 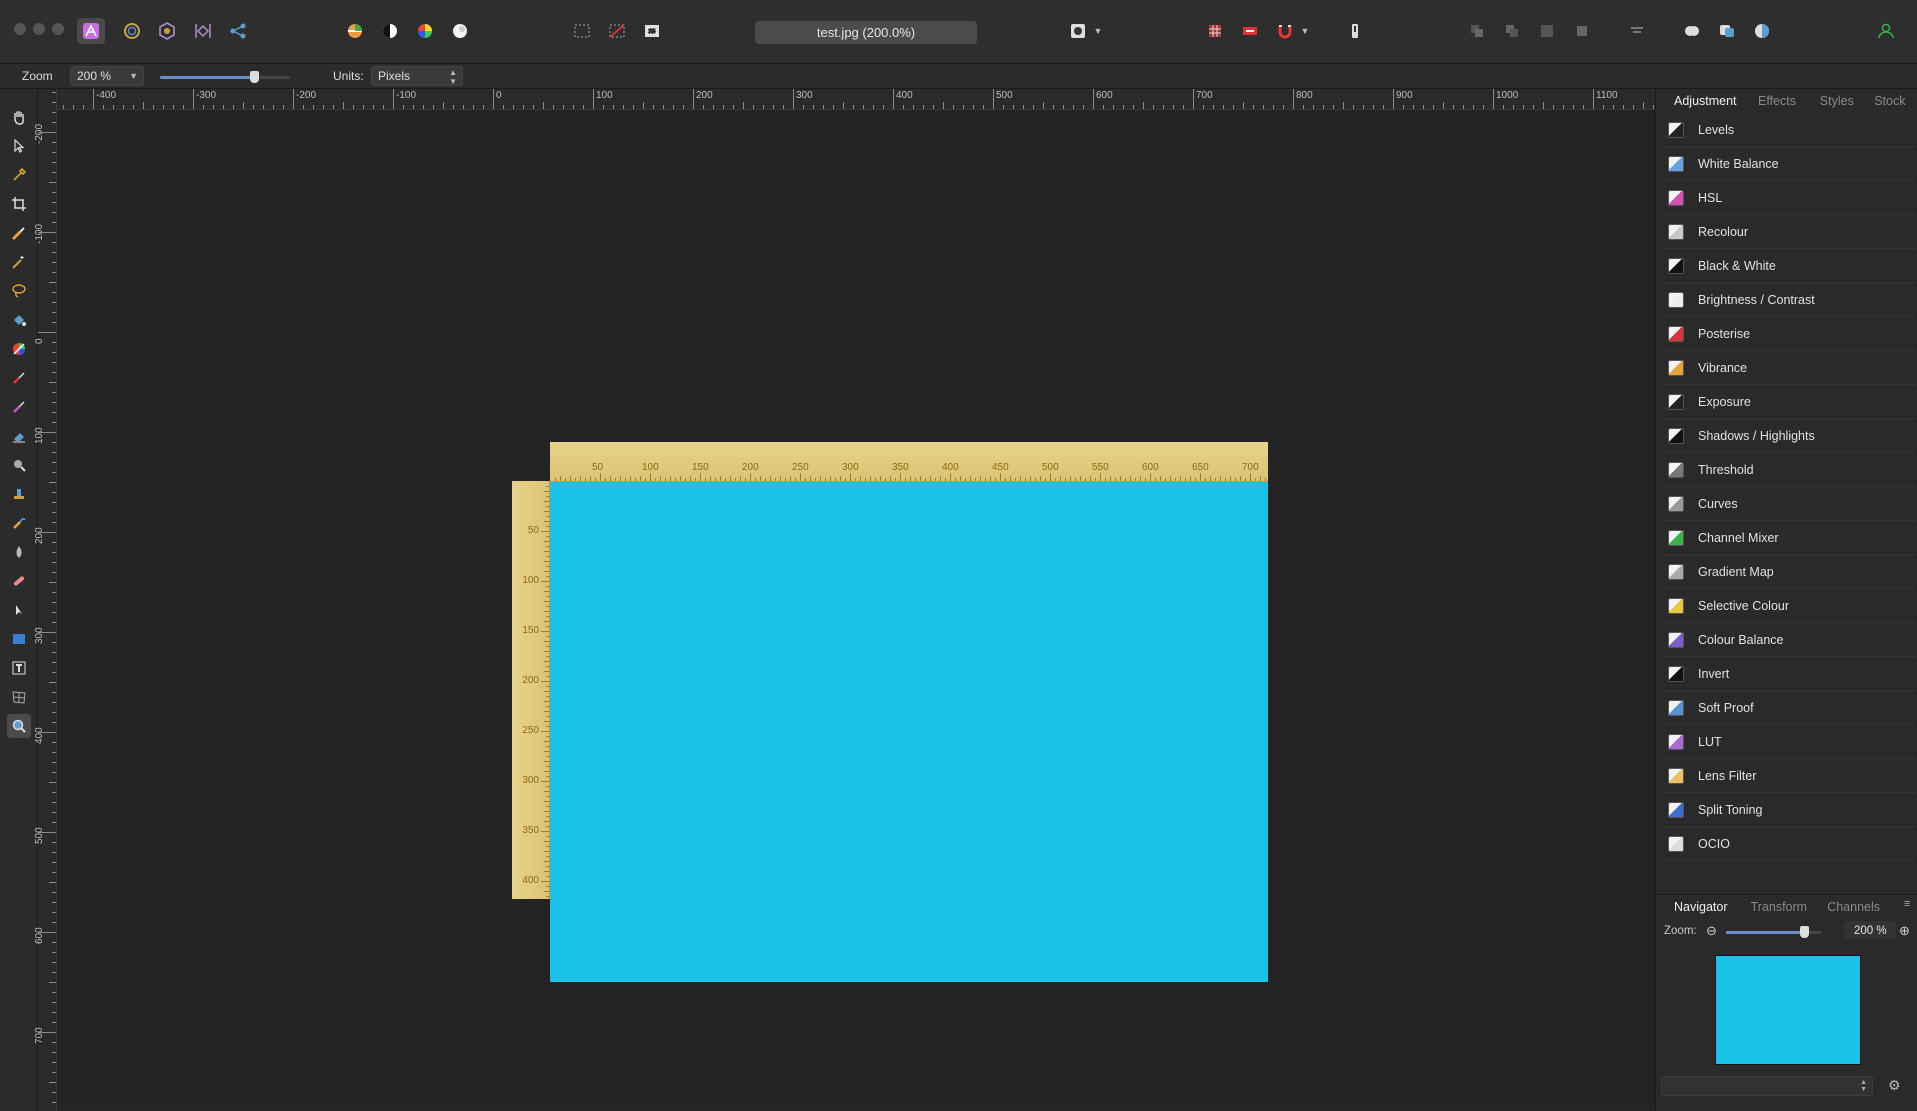 What do you see at coordinates (460, 31) in the screenshot?
I see `auto-white-balance-button` at bounding box center [460, 31].